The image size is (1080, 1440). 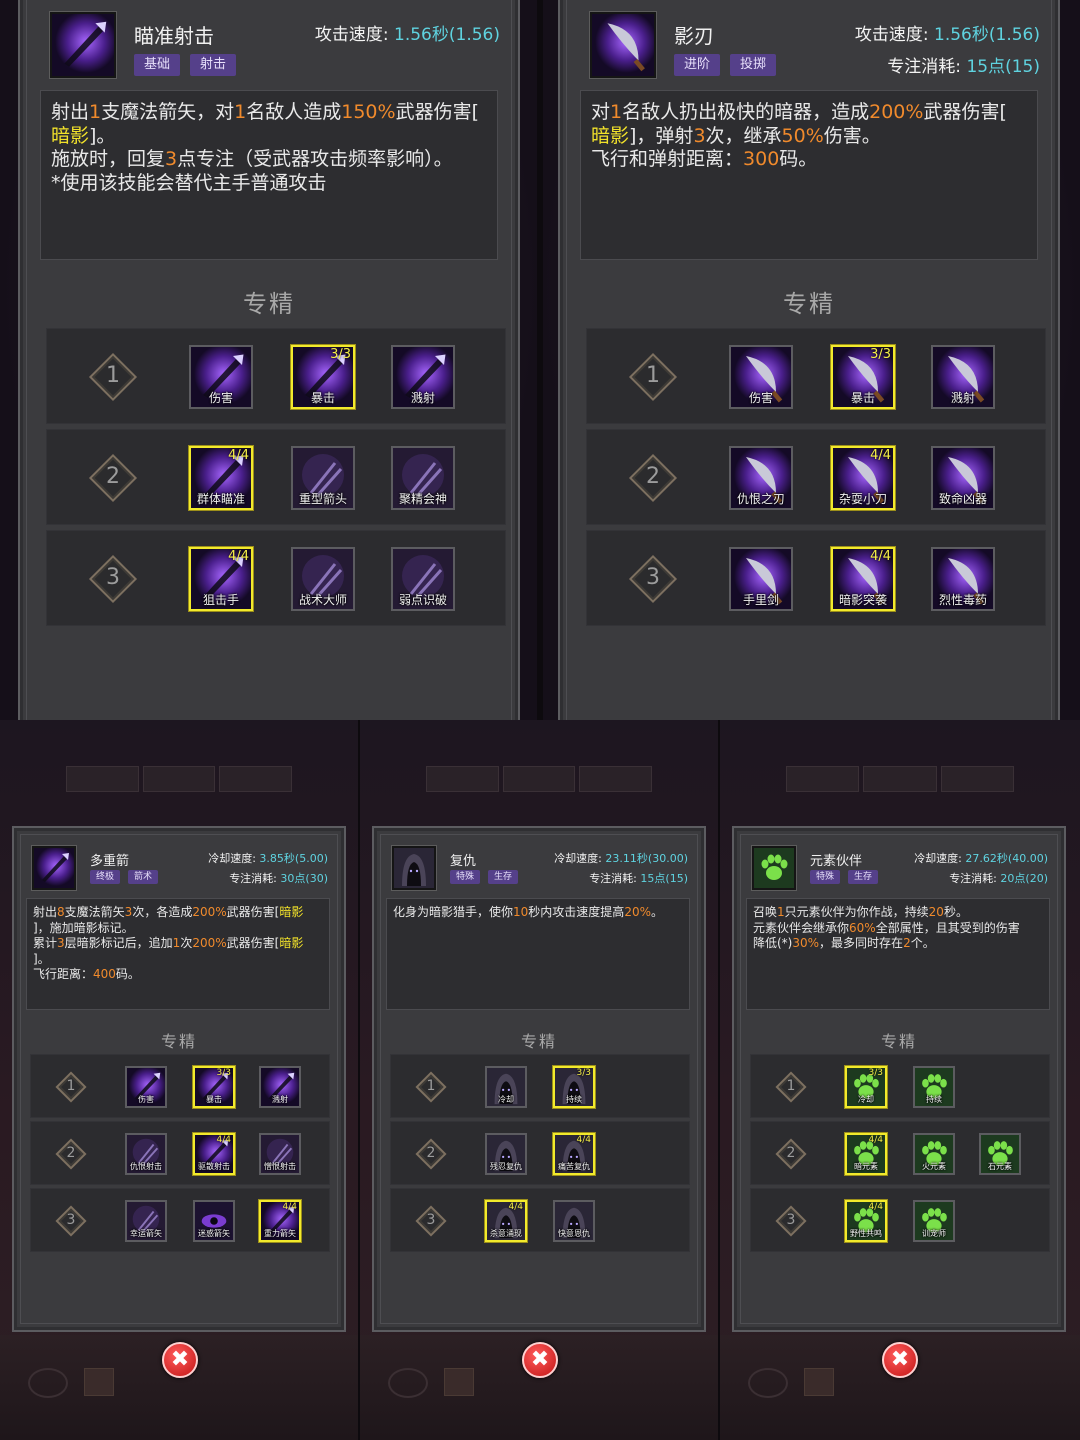 I want to click on spec-option-label: 手里剑, so click(x=760, y=600).